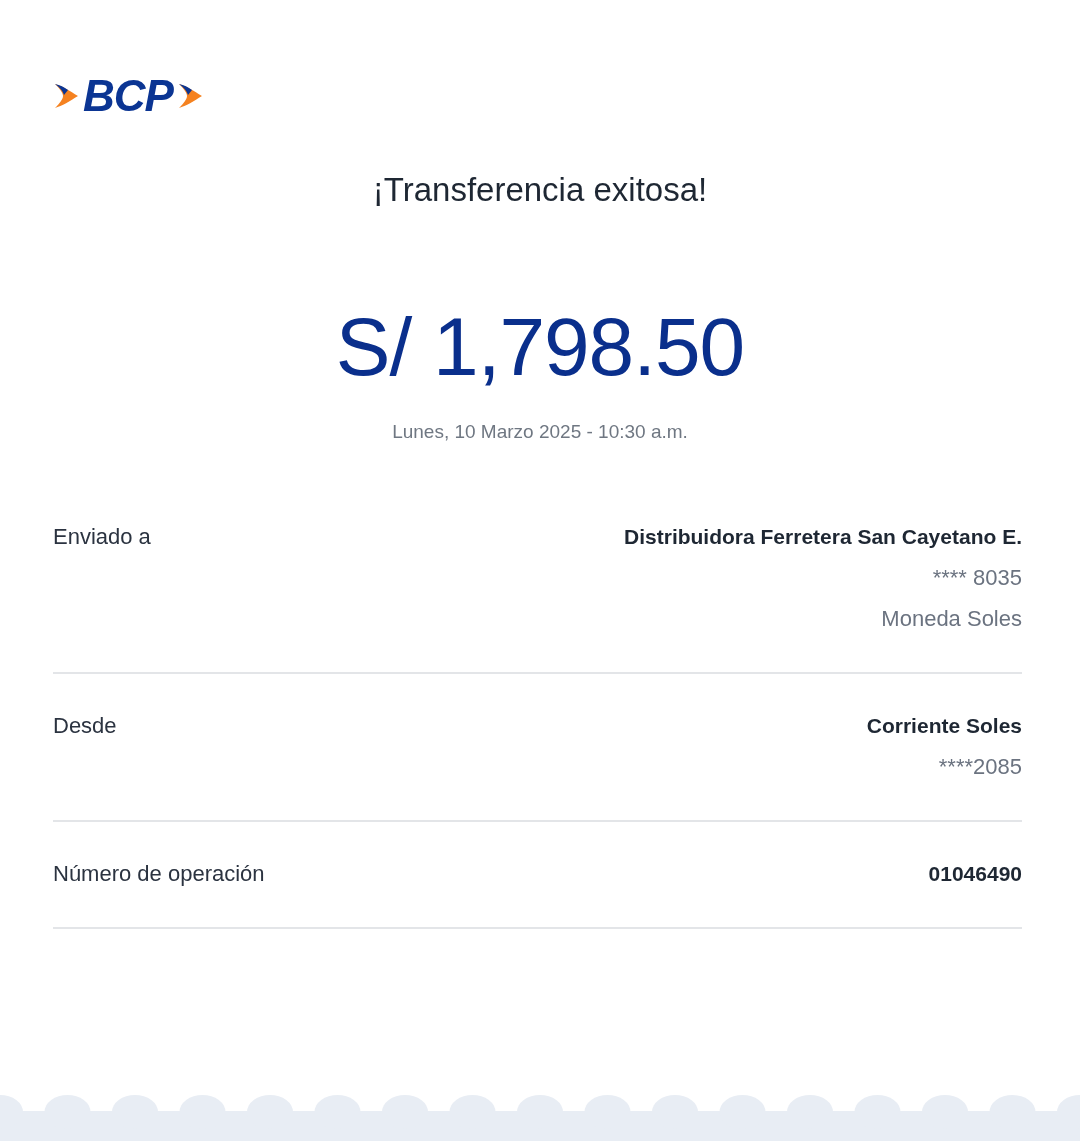  Describe the element at coordinates (85, 726) in the screenshot. I see `detail-label: Desde` at that location.